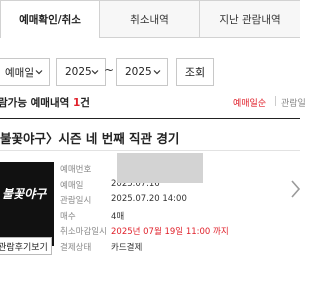 This screenshot has height=300, width=320. I want to click on event-thumbnail: 불꽃야구, so click(27, 204).